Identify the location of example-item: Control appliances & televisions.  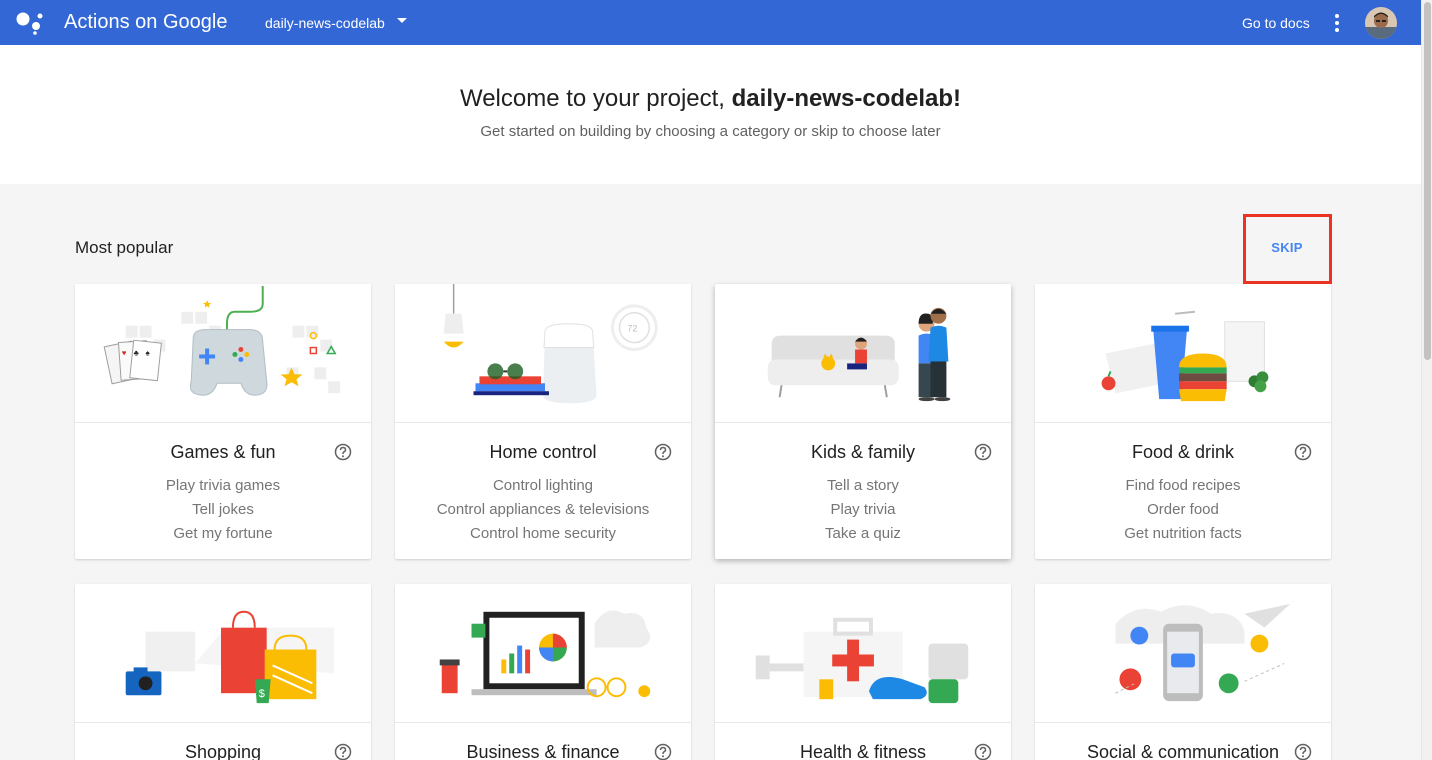
(543, 509).